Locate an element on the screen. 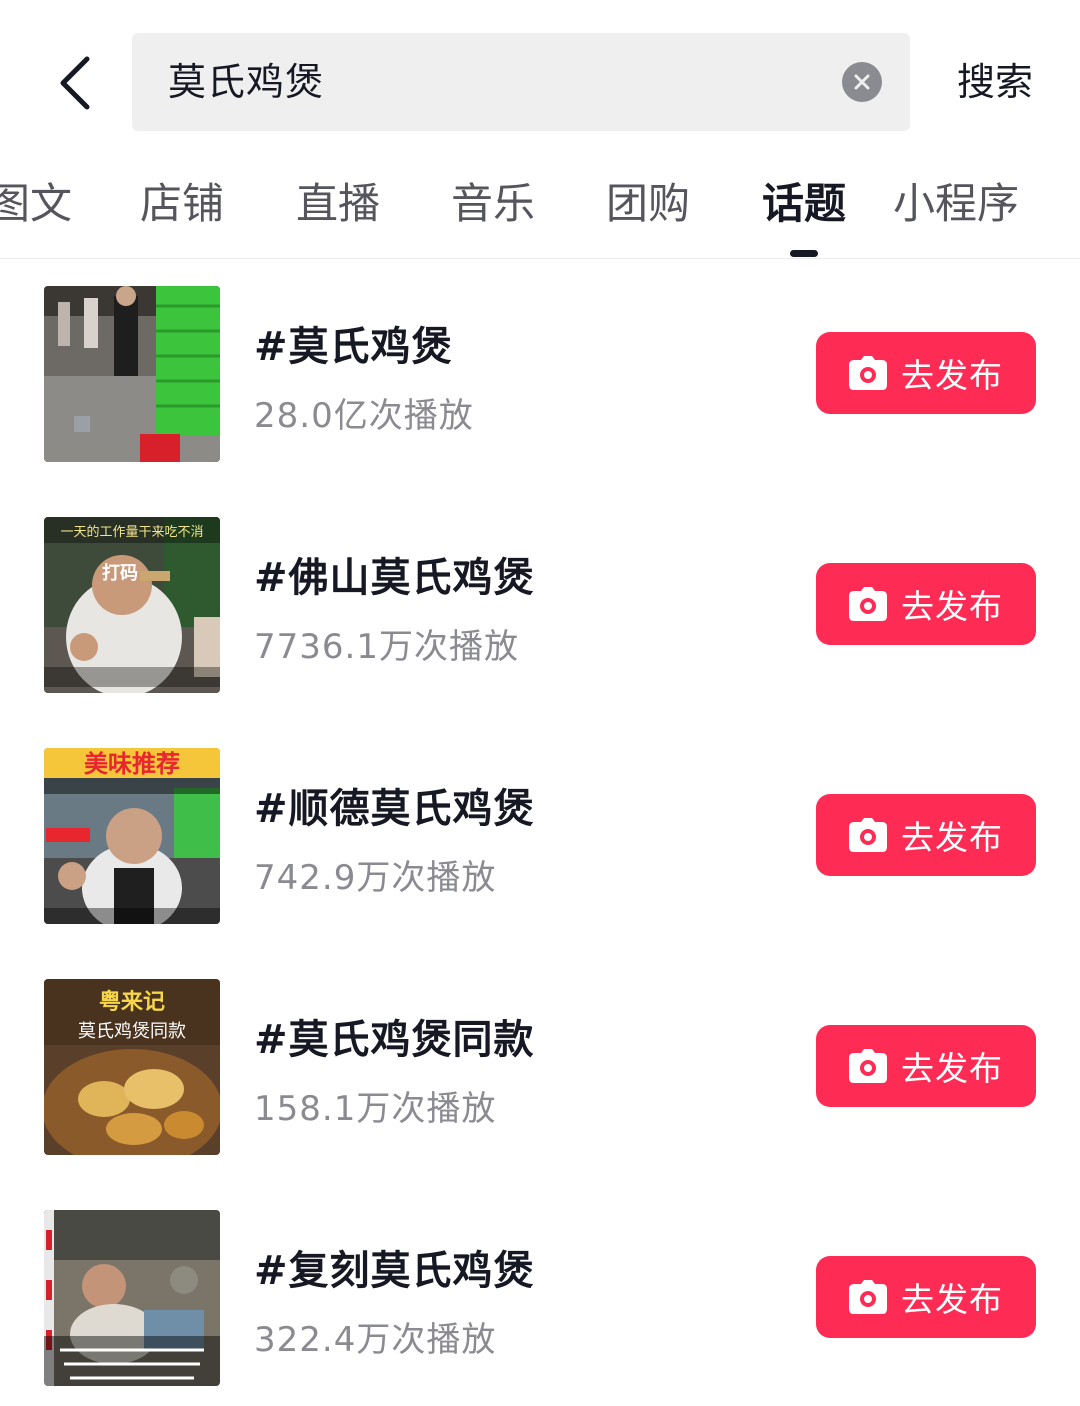 This screenshot has height=1406, width=1080. topic-title: #莫氏鸡煲 is located at coordinates (353, 347).